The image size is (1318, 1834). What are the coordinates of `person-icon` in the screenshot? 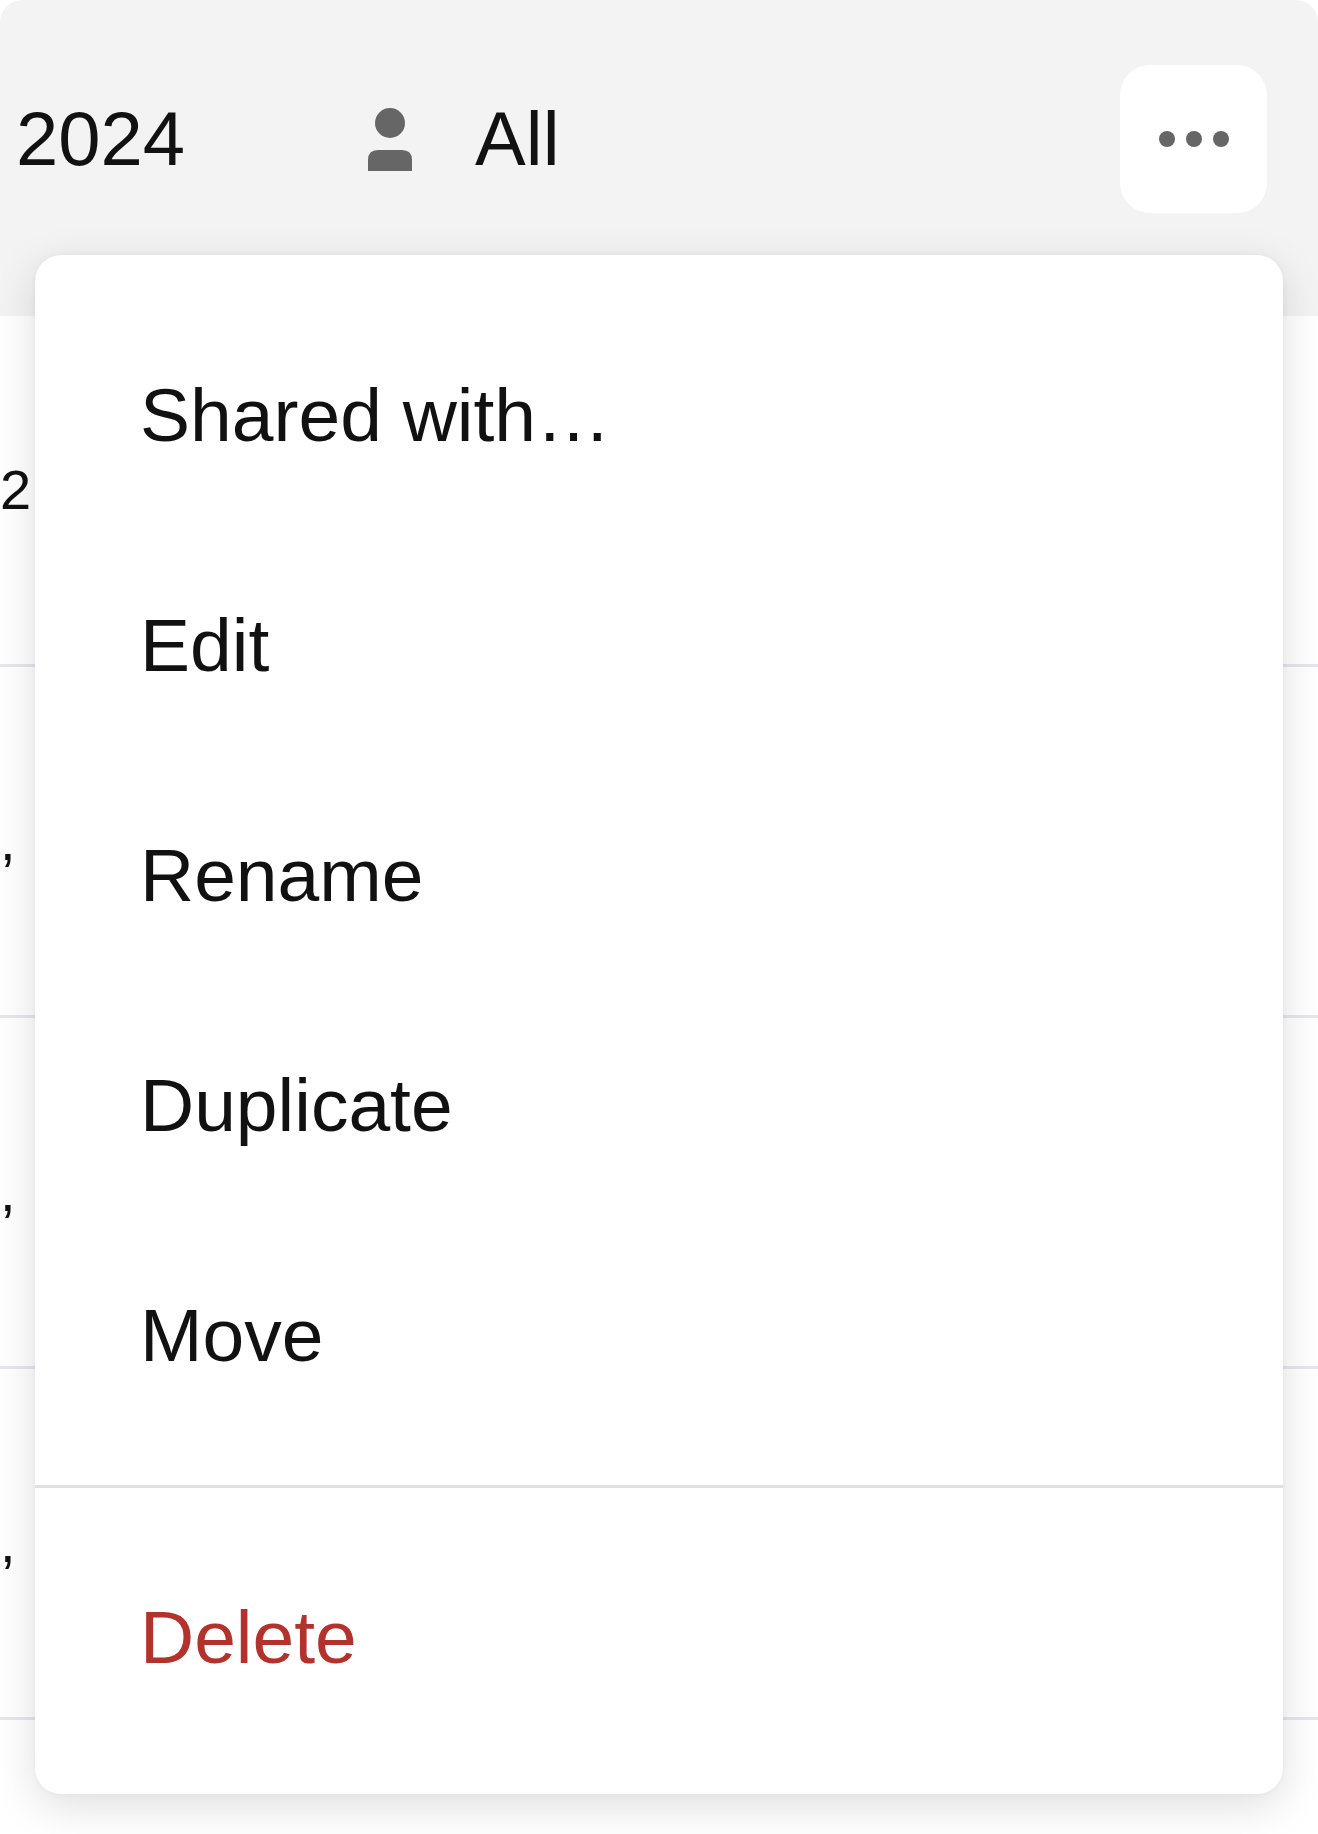 It's located at (390, 139).